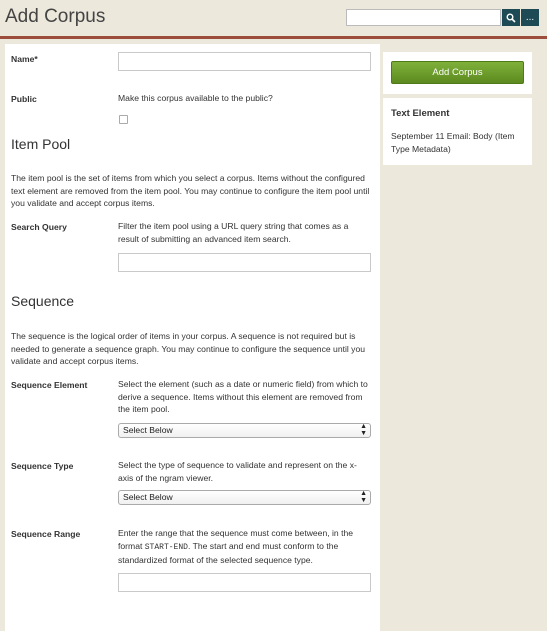 Image resolution: width=547 pixels, height=631 pixels. I want to click on search-query-label: Search Query, so click(39, 227).